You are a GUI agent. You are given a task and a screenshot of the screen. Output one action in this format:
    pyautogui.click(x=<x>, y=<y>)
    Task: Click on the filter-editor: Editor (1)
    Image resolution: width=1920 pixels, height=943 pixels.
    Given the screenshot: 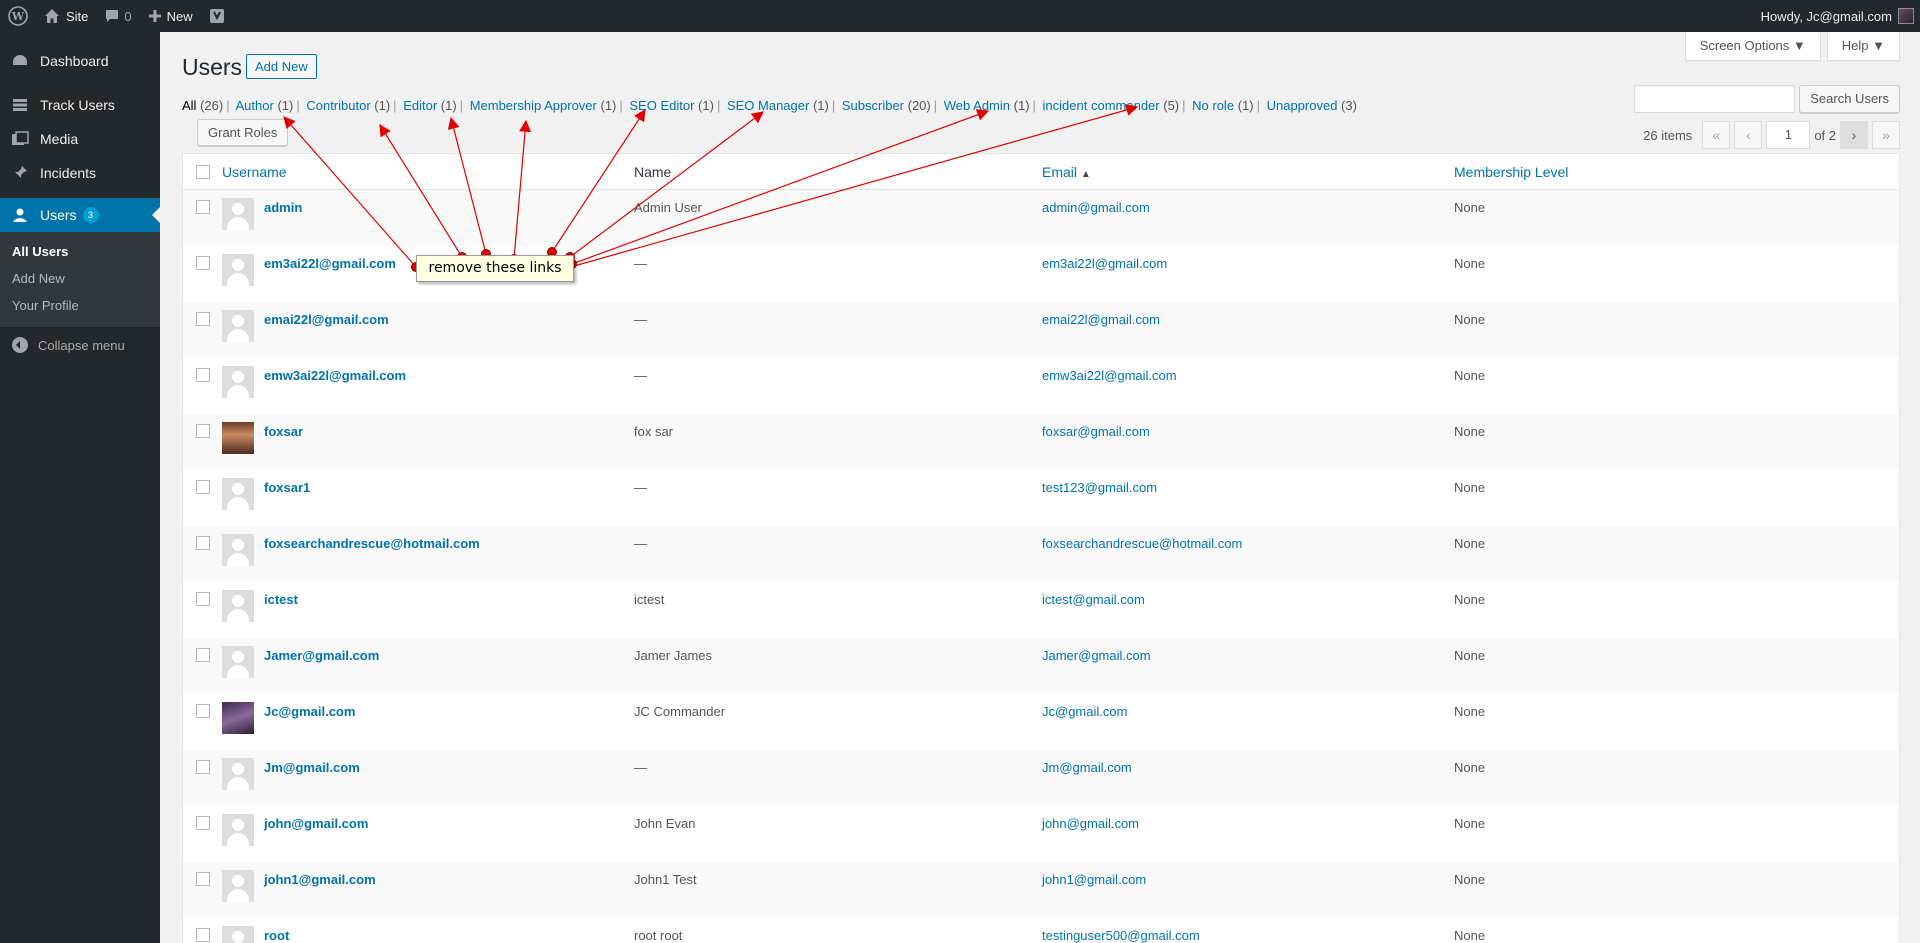 What is the action you would take?
    pyautogui.click(x=429, y=105)
    